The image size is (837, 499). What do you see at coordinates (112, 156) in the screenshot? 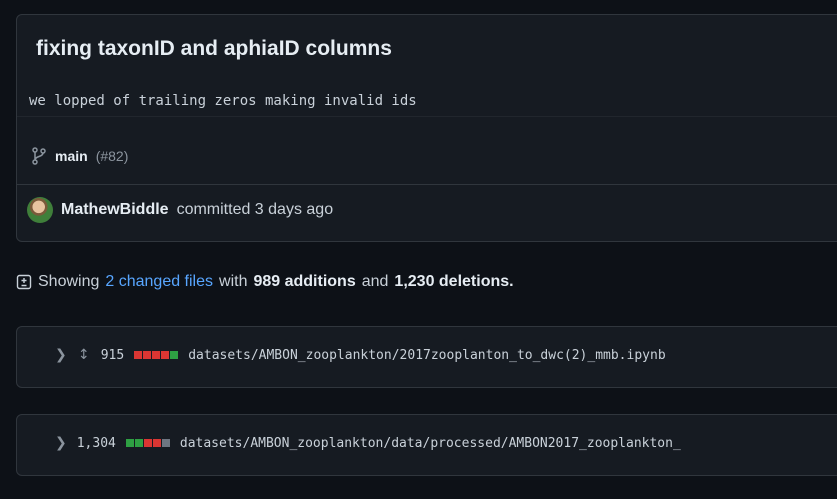
I see `pull-request-link: (#82)` at bounding box center [112, 156].